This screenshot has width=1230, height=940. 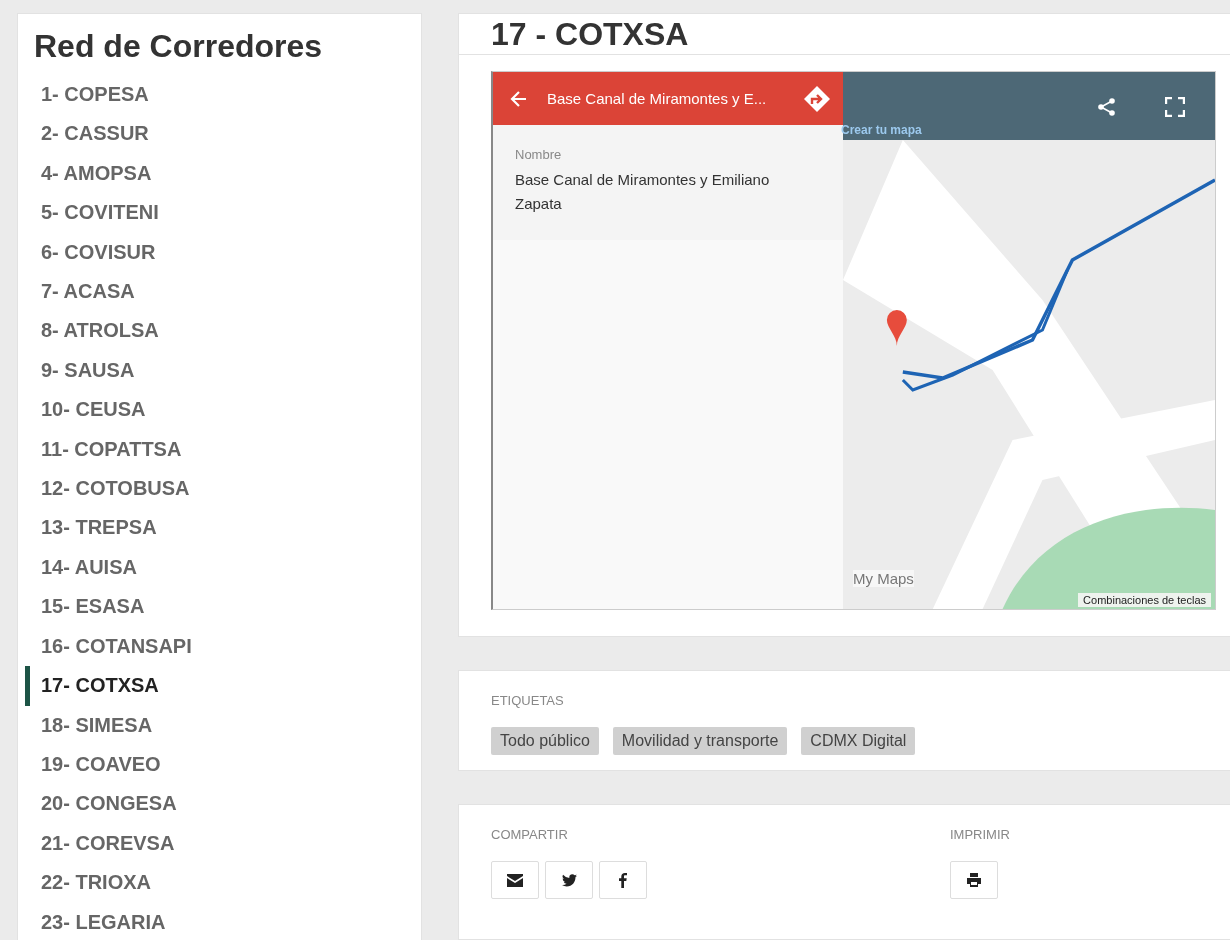 I want to click on sidebar-item: 6- COVISUR, so click(x=223, y=252).